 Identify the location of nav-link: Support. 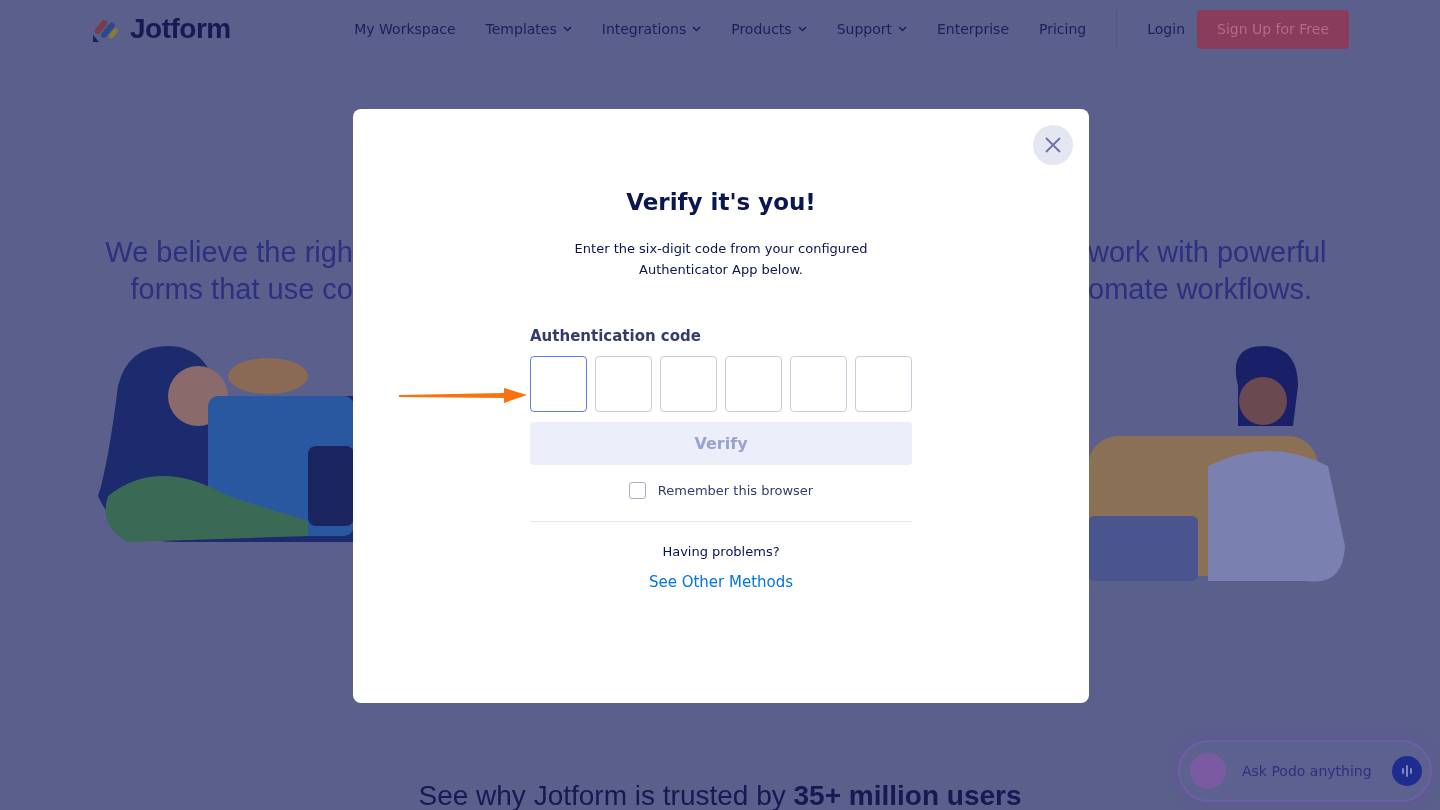
(871, 29).